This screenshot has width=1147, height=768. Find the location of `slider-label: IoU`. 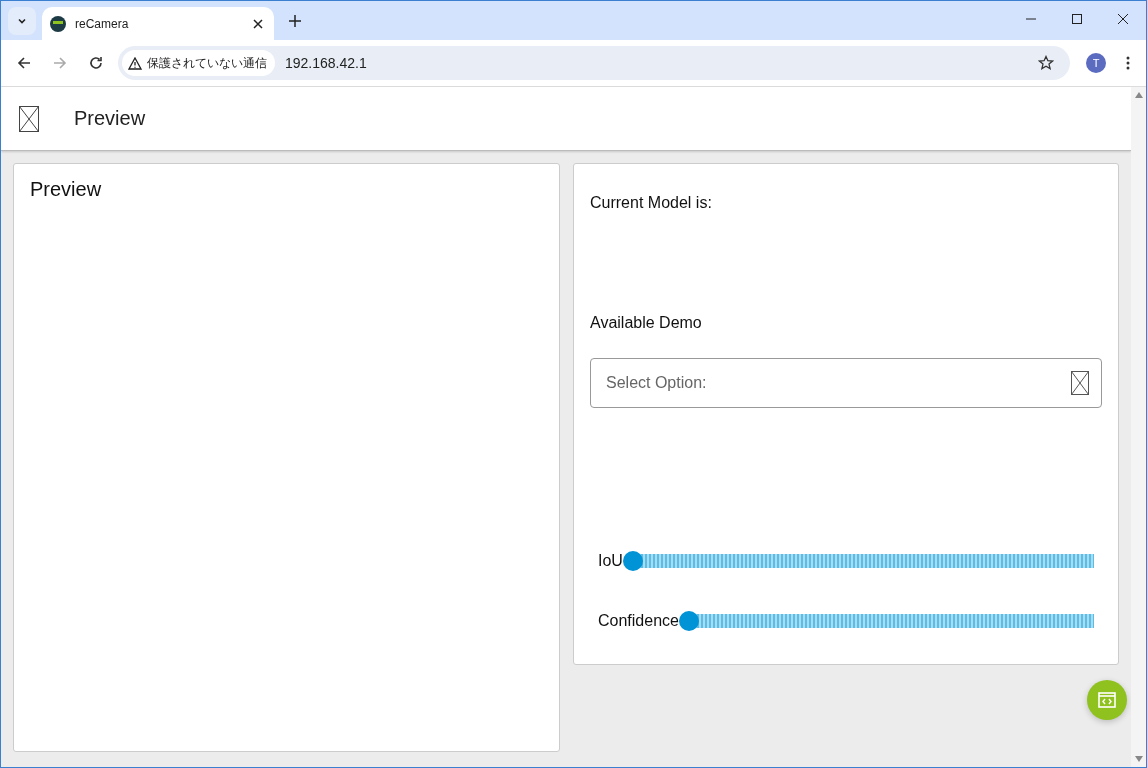

slider-label: IoU is located at coordinates (610, 561).